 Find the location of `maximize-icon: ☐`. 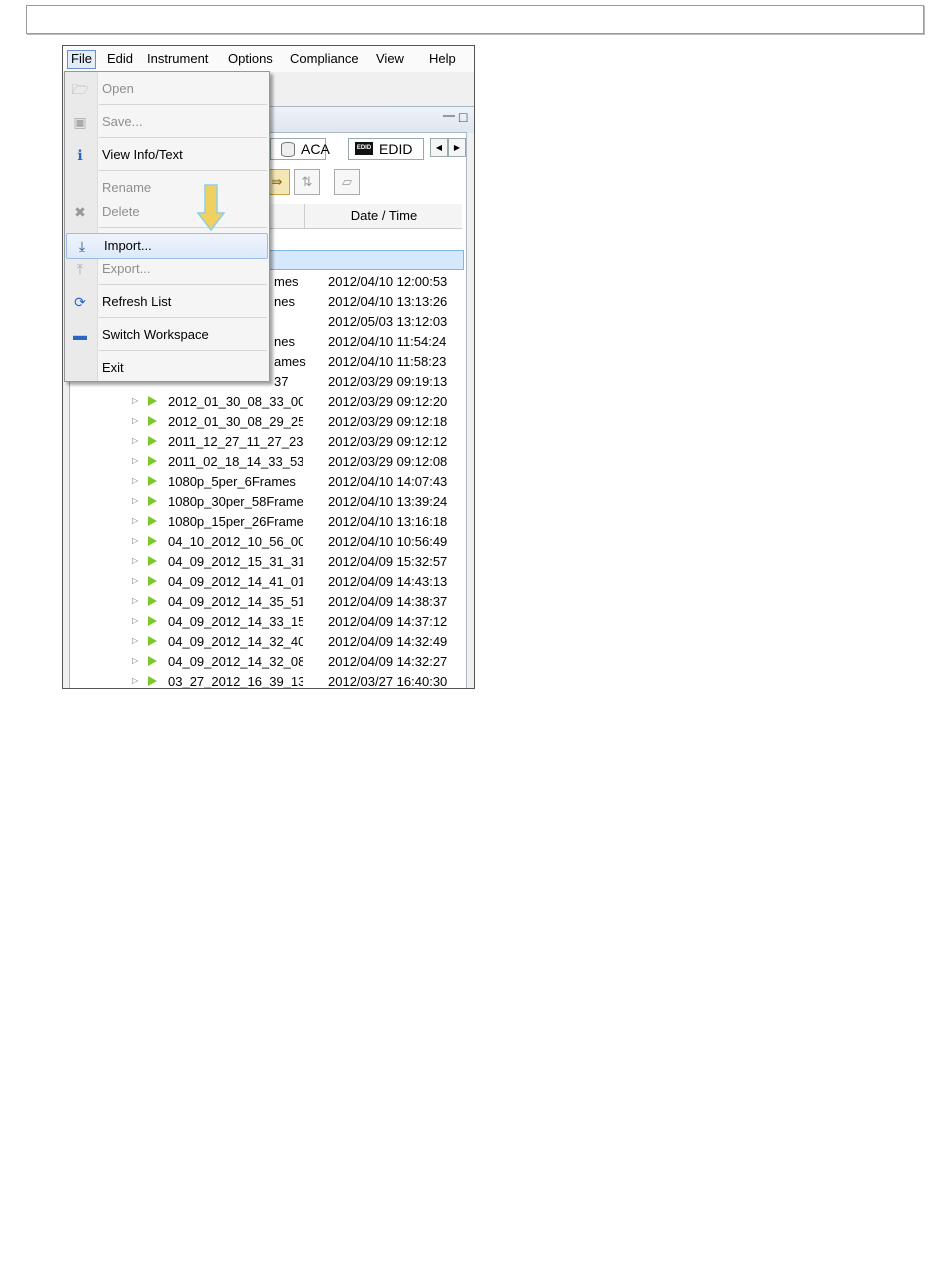

maximize-icon: ☐ is located at coordinates (463, 118).